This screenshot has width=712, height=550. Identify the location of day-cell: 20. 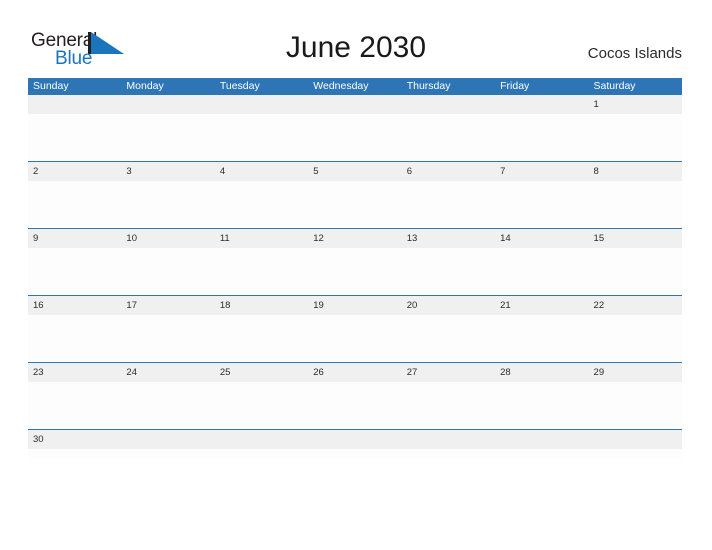
(448, 305).